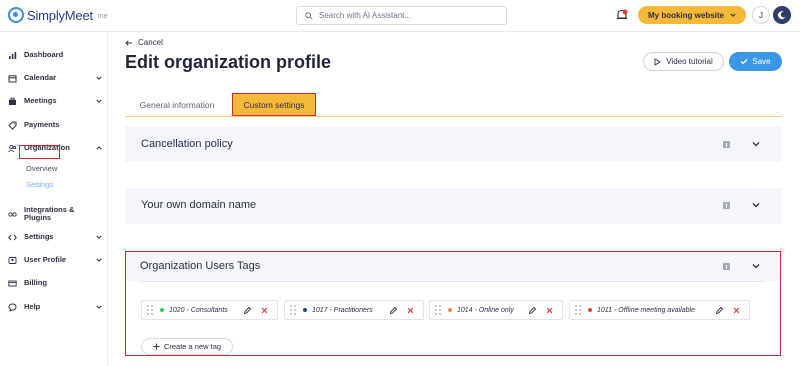 Image resolution: width=800 pixels, height=366 pixels. What do you see at coordinates (761, 15) in the screenshot?
I see `avatar: J` at bounding box center [761, 15].